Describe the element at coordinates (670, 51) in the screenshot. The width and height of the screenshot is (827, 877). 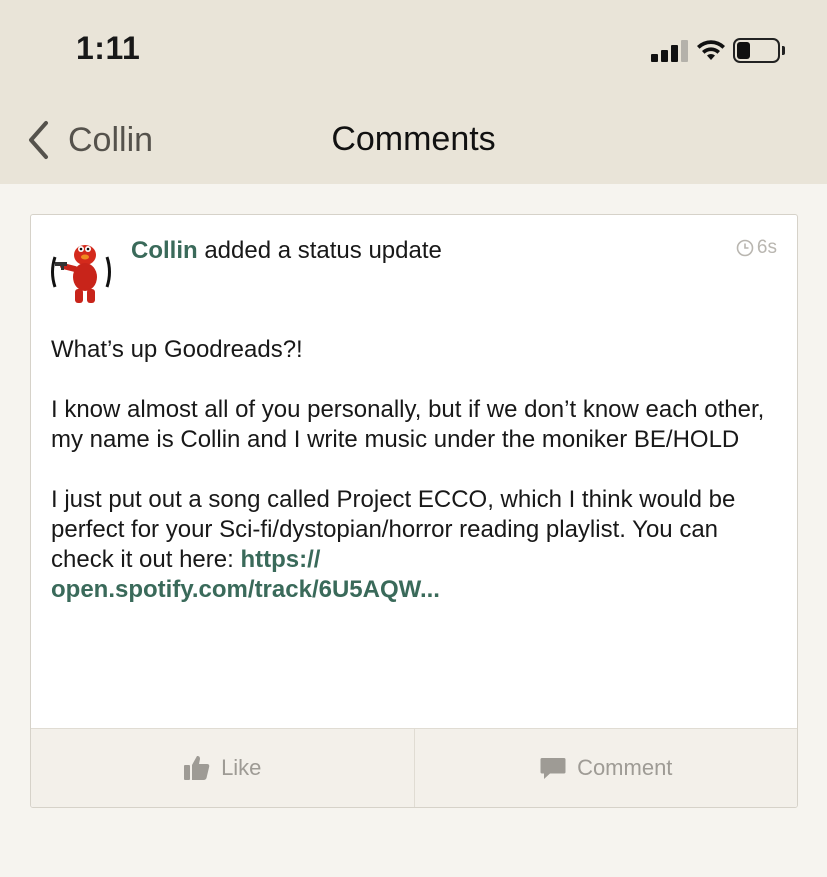
I see `cellular-signal-icon` at that location.